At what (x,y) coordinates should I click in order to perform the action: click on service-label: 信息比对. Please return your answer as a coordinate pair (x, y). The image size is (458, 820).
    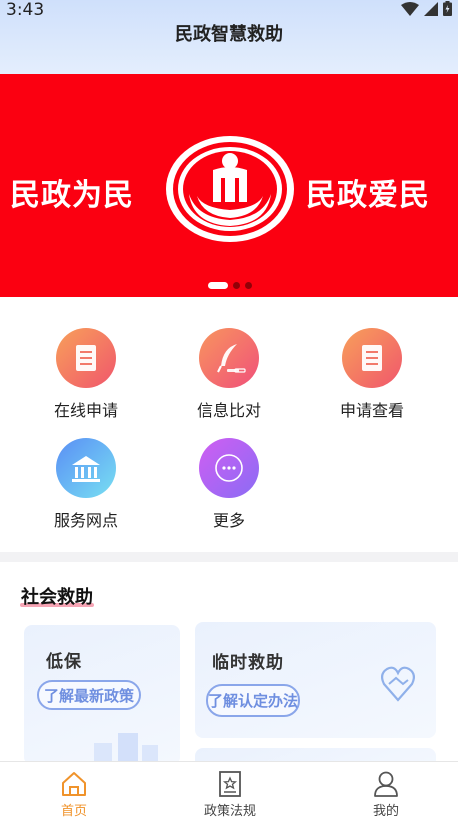
    Looking at the image, I should click on (228, 410).